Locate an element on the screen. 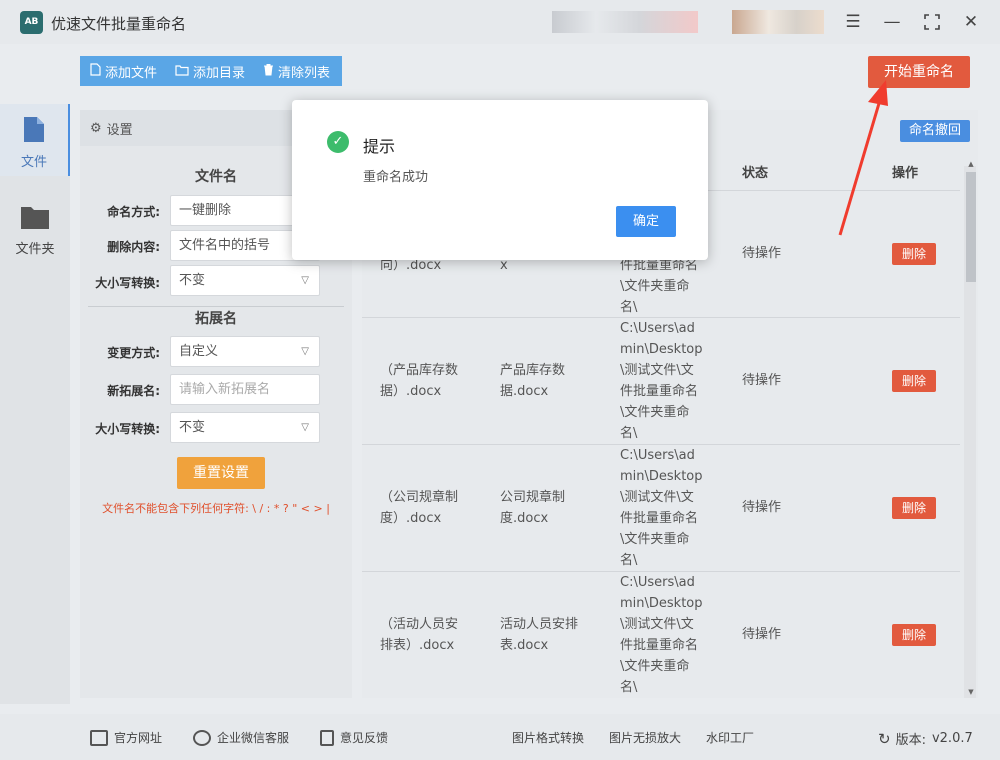 Image resolution: width=1000 pixels, height=760 pixels. version-info: ↻ 版本: v2.0.7 is located at coordinates (925, 739).